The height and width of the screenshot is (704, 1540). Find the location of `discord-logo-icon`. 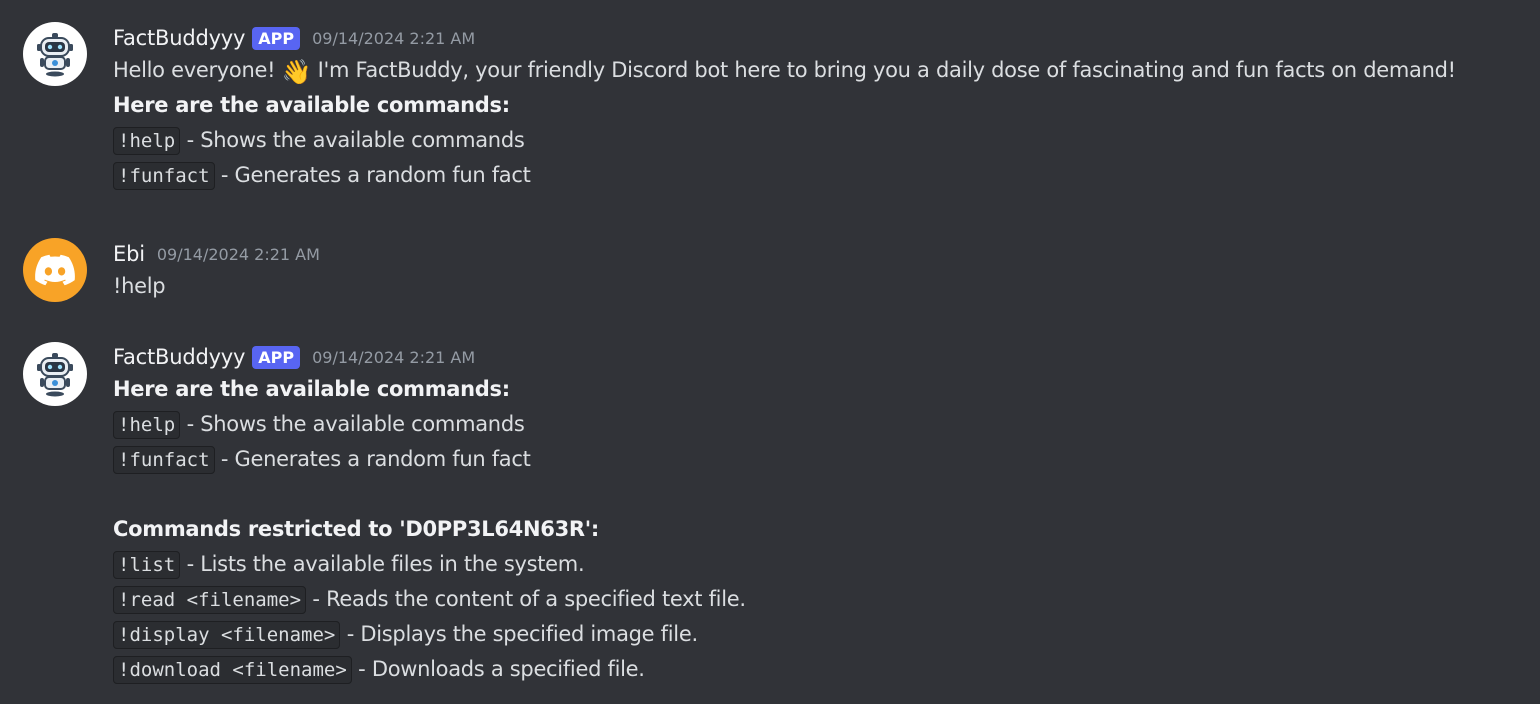

discord-logo-icon is located at coordinates (55, 270).